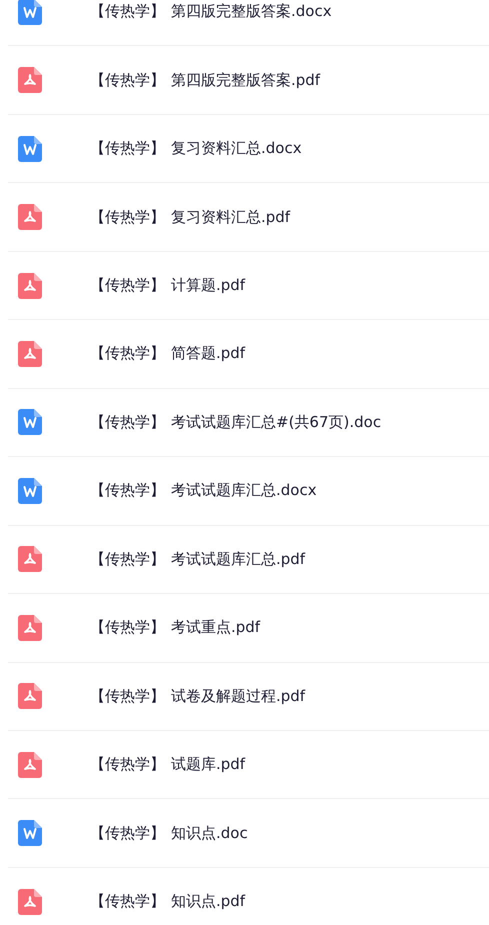  Describe the element at coordinates (208, 902) in the screenshot. I see `file-name: 知识点.pdf` at that location.